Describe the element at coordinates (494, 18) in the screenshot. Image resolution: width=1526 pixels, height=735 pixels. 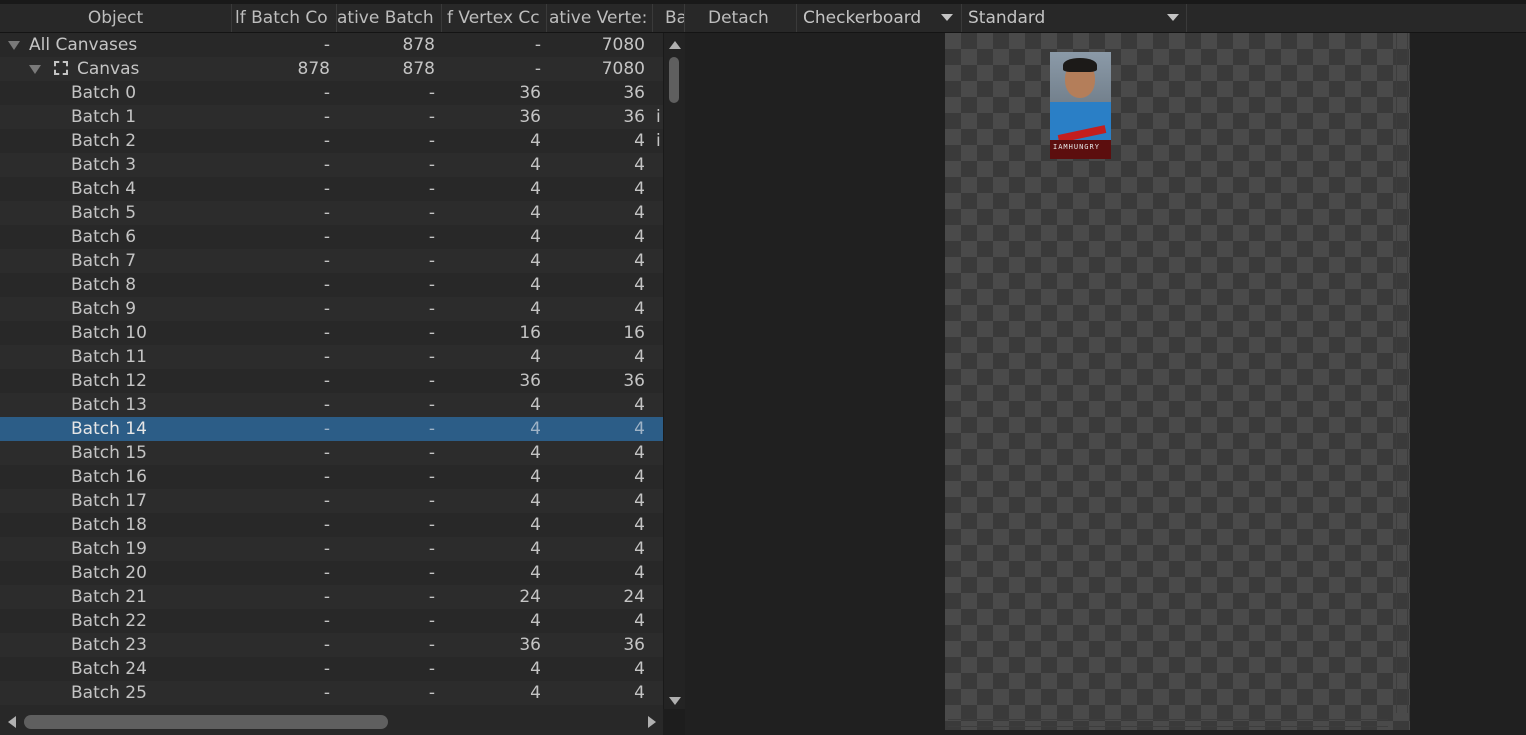
I see `column-header-self-vertex-count: f Vertex Cc` at that location.